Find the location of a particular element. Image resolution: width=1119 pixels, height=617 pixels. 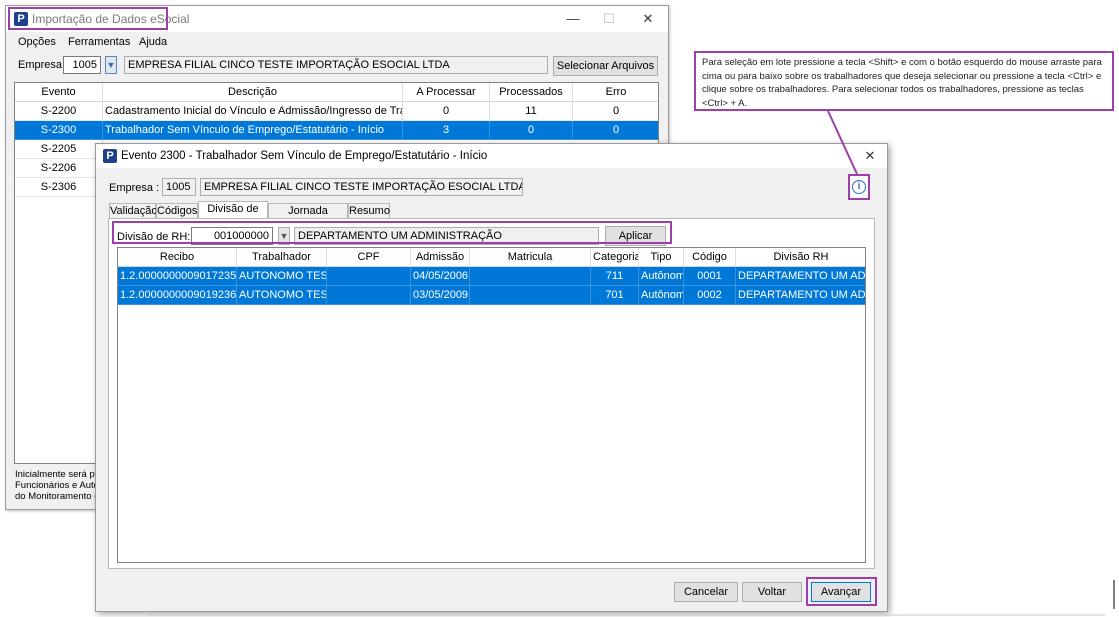

menu-ferramentas: Ferramentas is located at coordinates (99, 42).